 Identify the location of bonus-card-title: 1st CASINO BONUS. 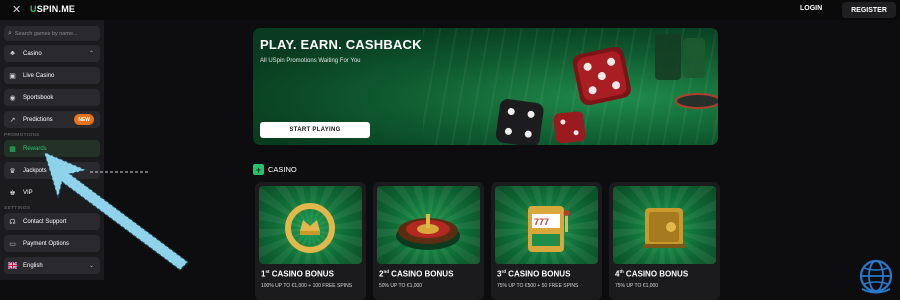
(297, 274).